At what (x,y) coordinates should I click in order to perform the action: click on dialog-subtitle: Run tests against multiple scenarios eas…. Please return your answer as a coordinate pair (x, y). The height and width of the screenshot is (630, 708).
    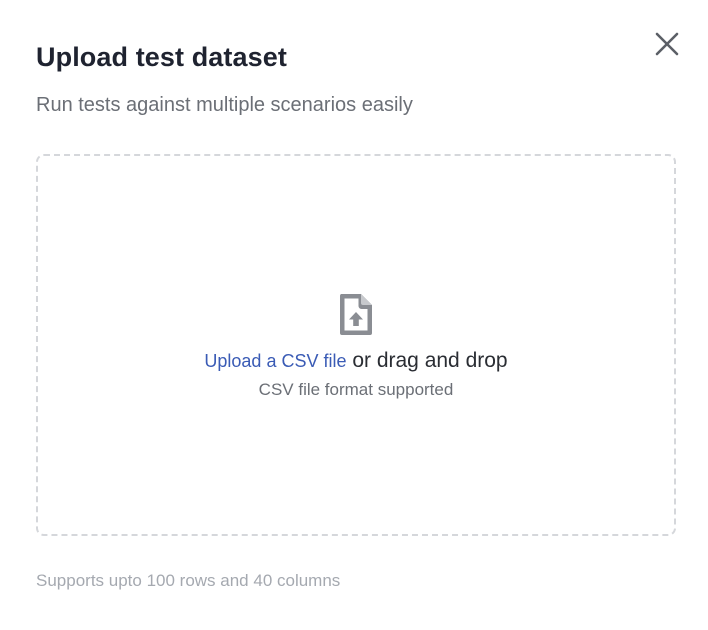
    Looking at the image, I should click on (224, 105).